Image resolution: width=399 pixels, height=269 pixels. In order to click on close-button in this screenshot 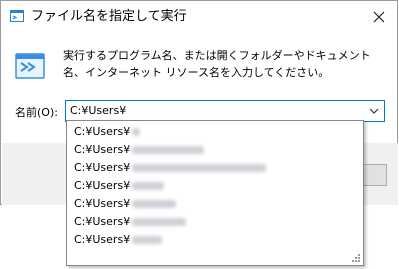, I will do `click(379, 16)`.